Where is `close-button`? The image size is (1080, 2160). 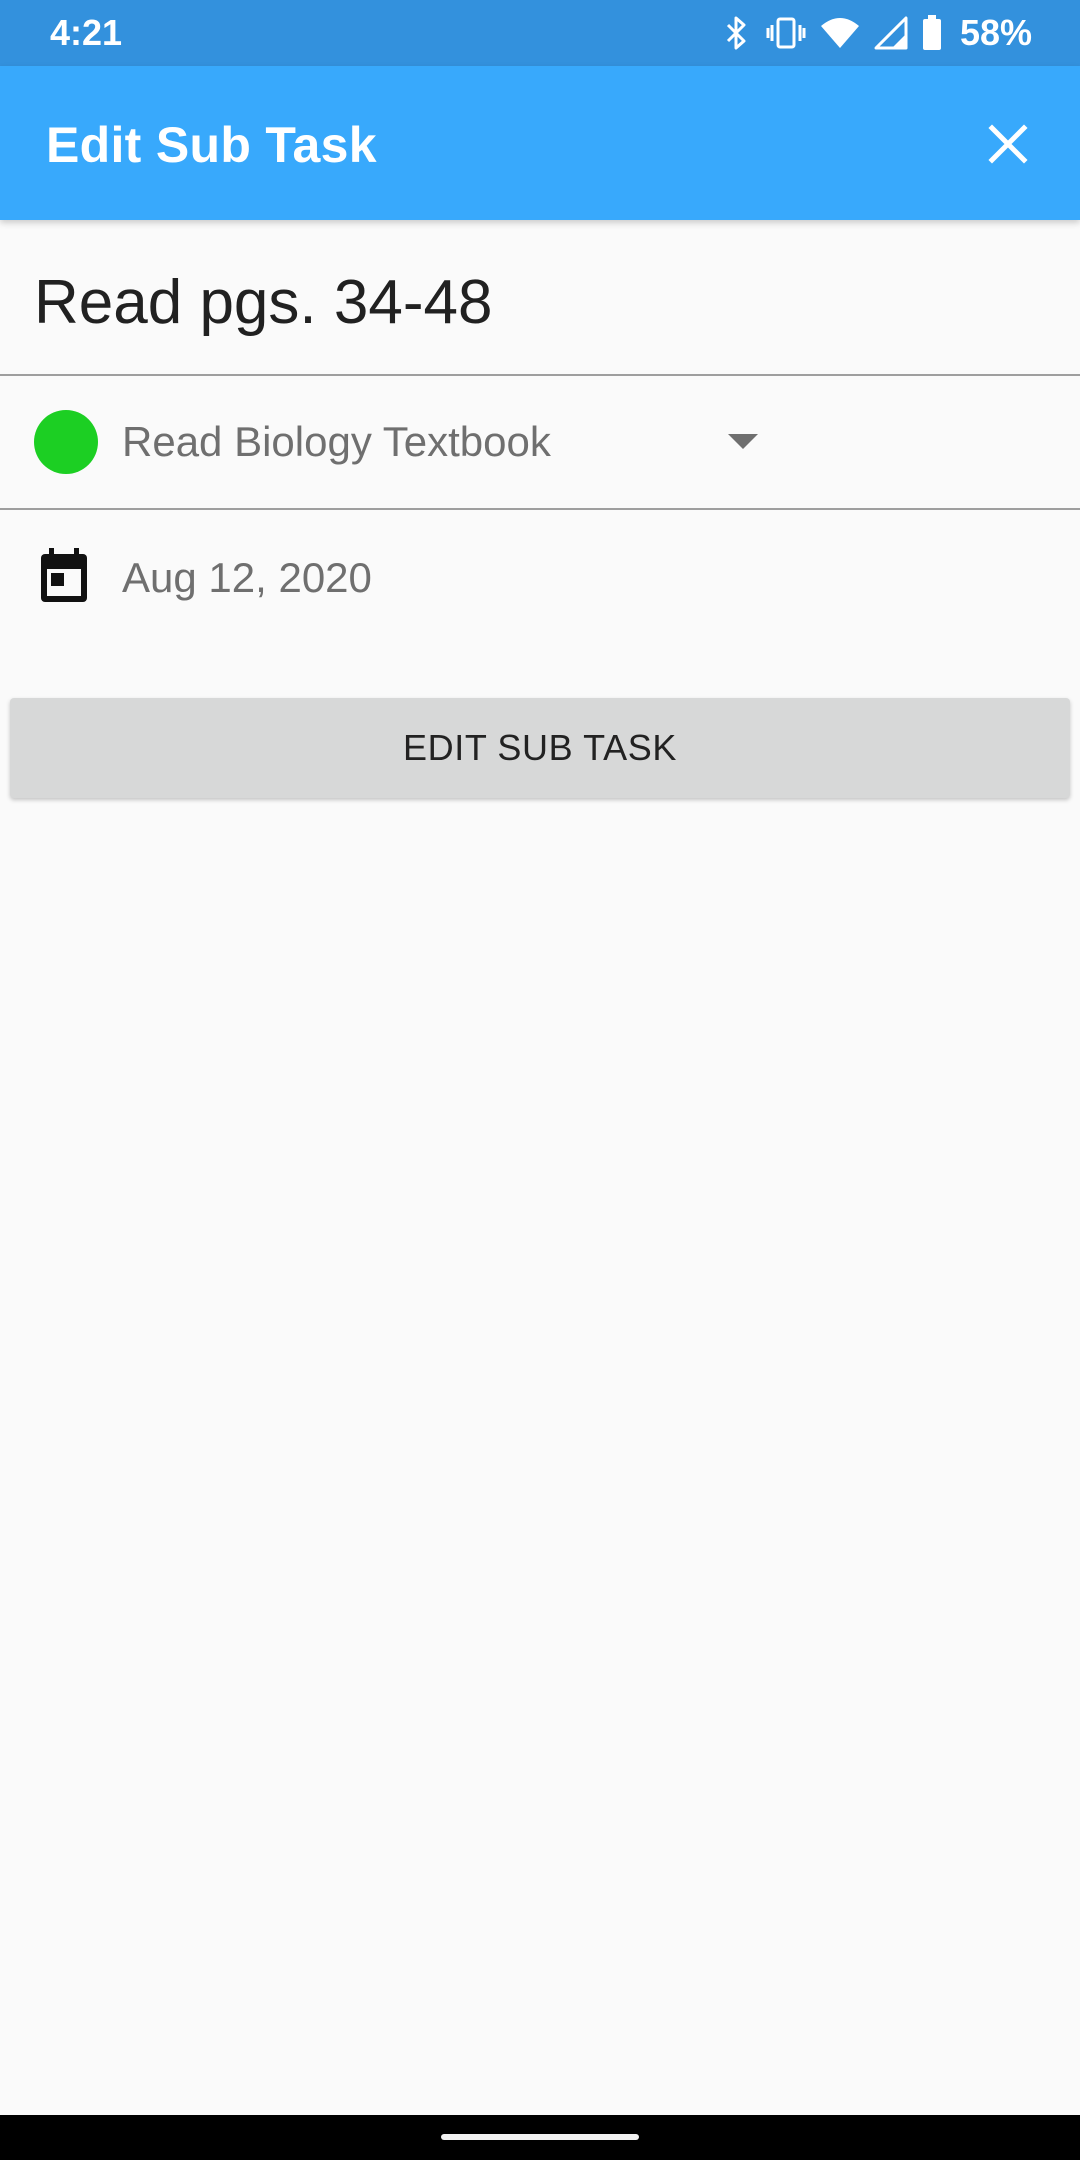 close-button is located at coordinates (1008, 144).